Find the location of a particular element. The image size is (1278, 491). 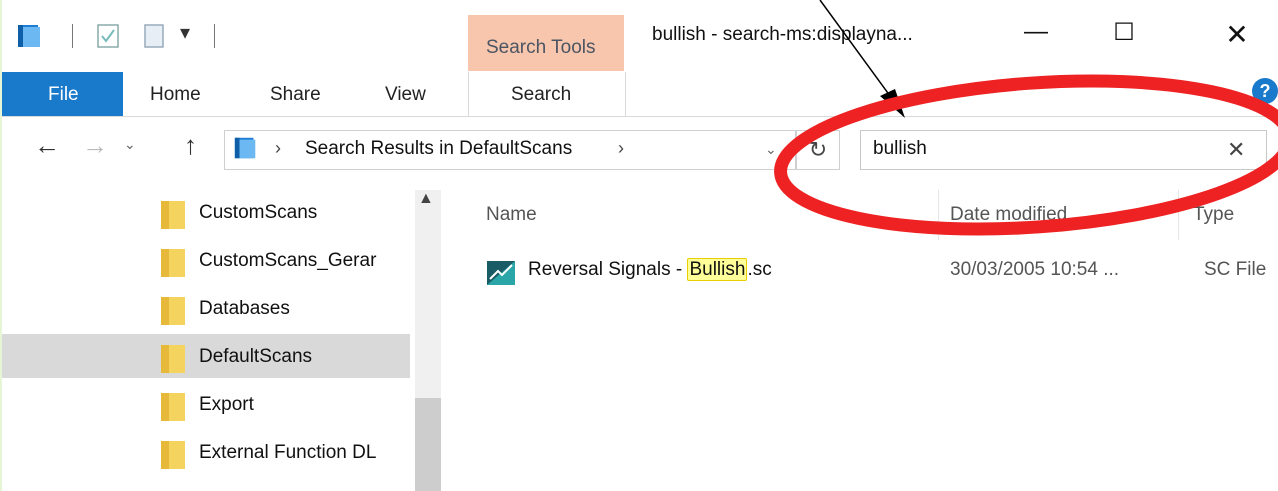

nav-tree-label: CustomScans_Gerar is located at coordinates (288, 260).